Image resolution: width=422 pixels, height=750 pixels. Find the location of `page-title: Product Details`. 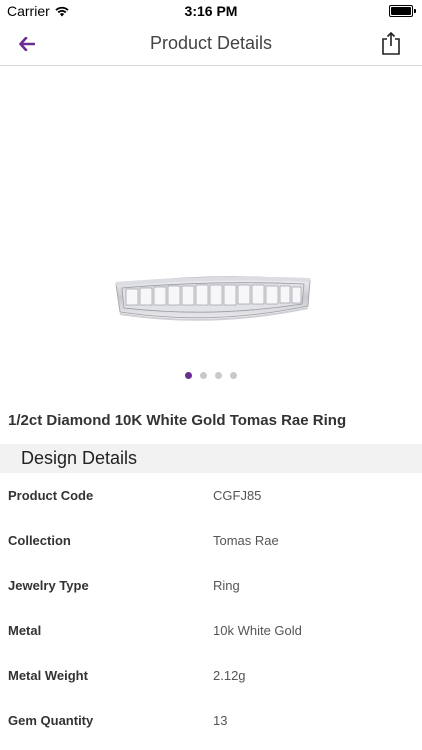

page-title: Product Details is located at coordinates (211, 43).